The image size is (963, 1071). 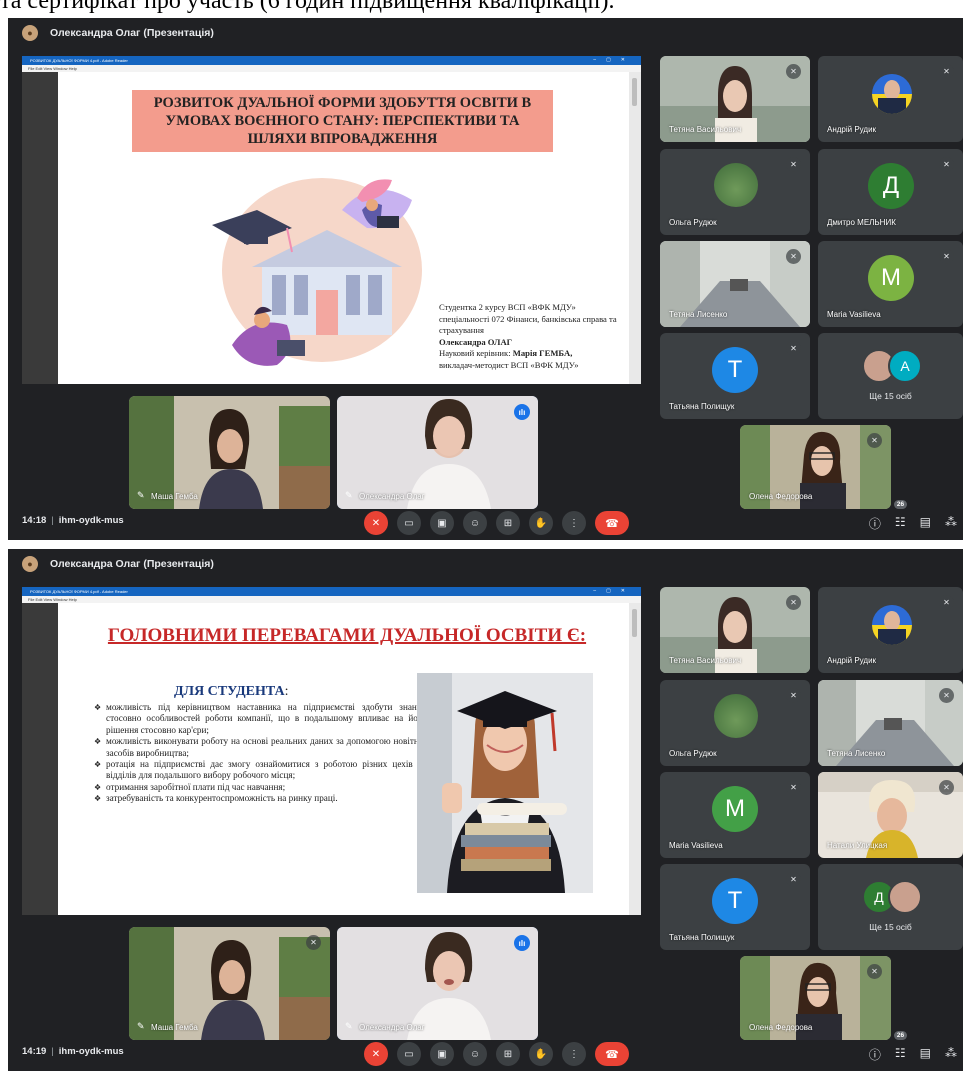 I want to click on supervisor-prefix: Науковий керівник:, so click(x=476, y=353).